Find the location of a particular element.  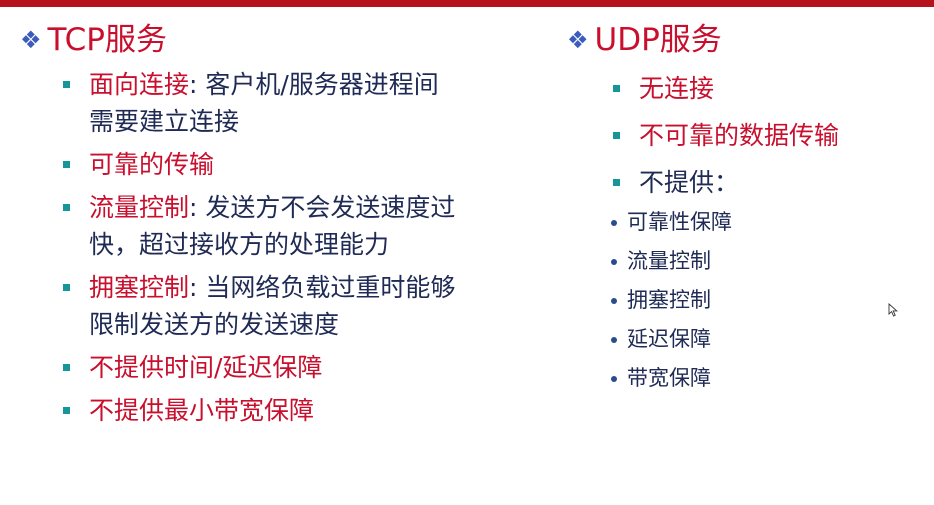

tcp-item-head: 可靠的传输 is located at coordinates (152, 164).